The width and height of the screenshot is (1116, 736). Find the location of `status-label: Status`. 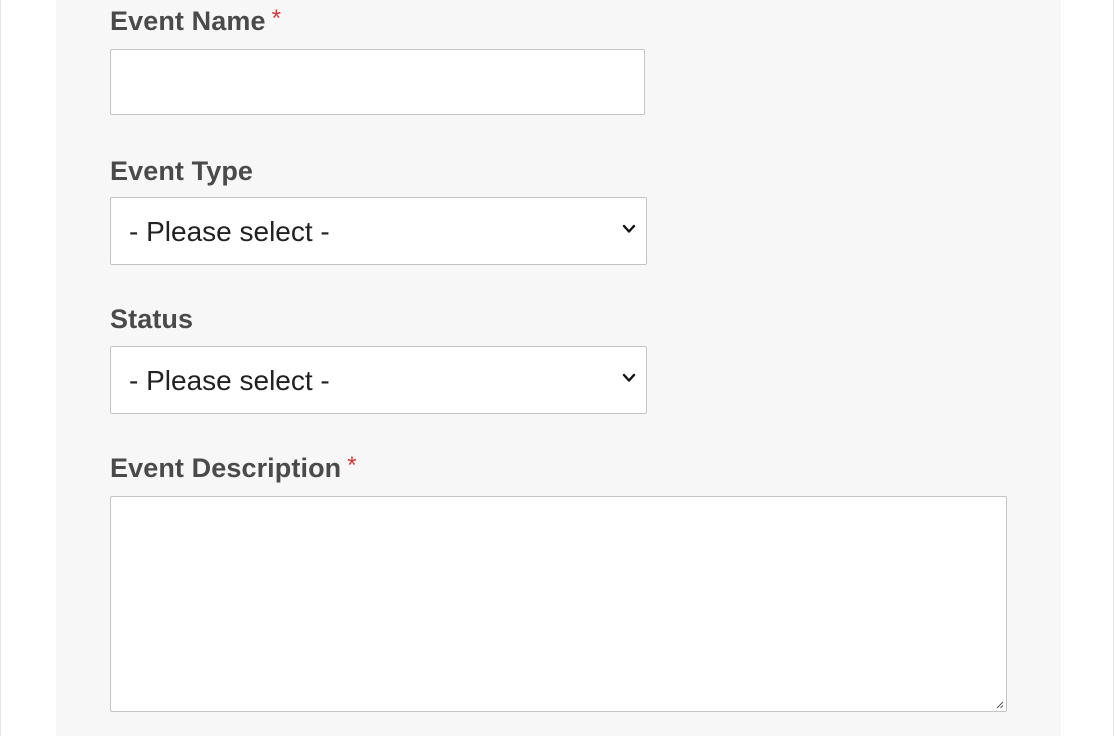

status-label: Status is located at coordinates (151, 319).